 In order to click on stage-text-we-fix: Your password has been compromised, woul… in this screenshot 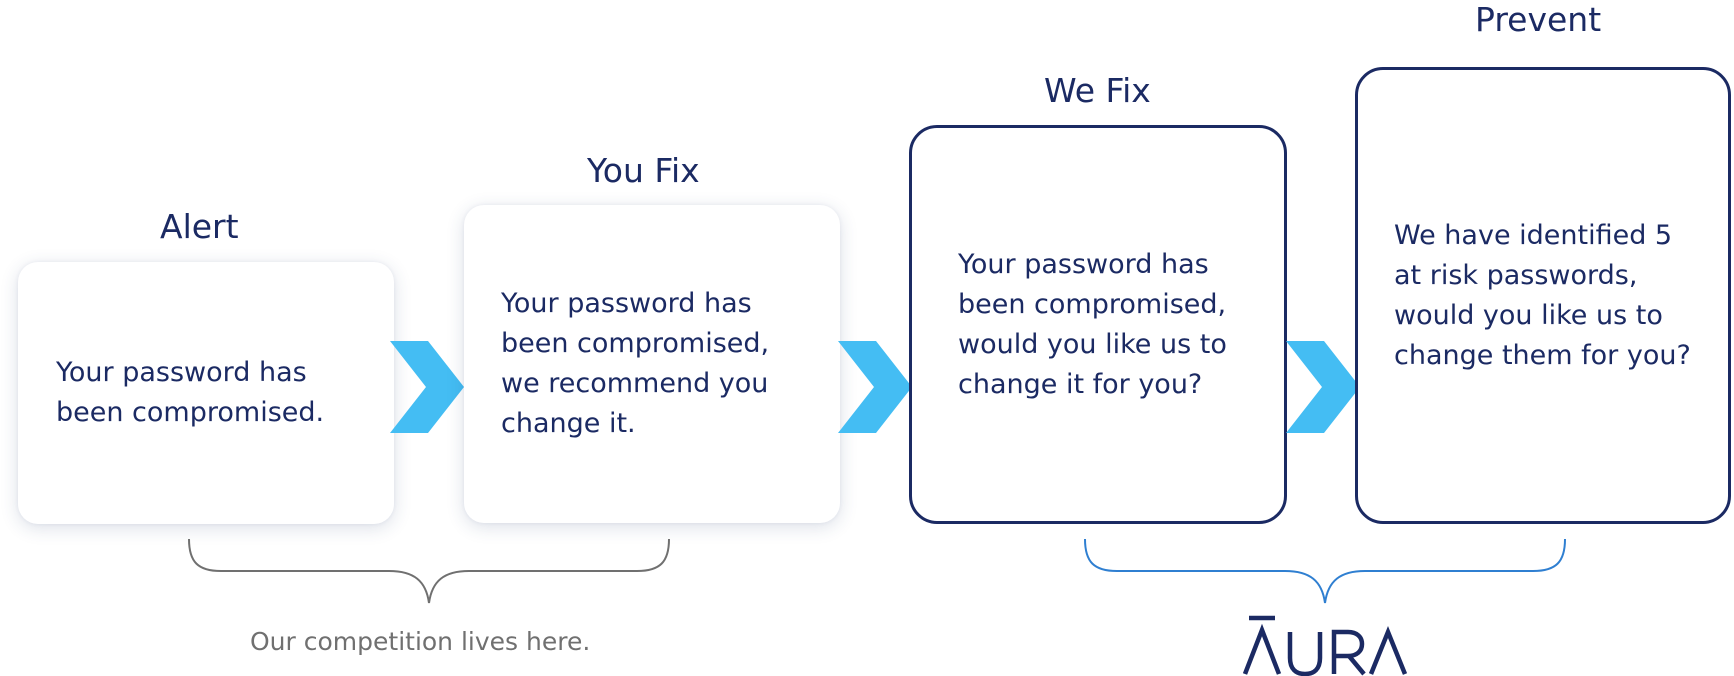, I will do `click(1092, 324)`.